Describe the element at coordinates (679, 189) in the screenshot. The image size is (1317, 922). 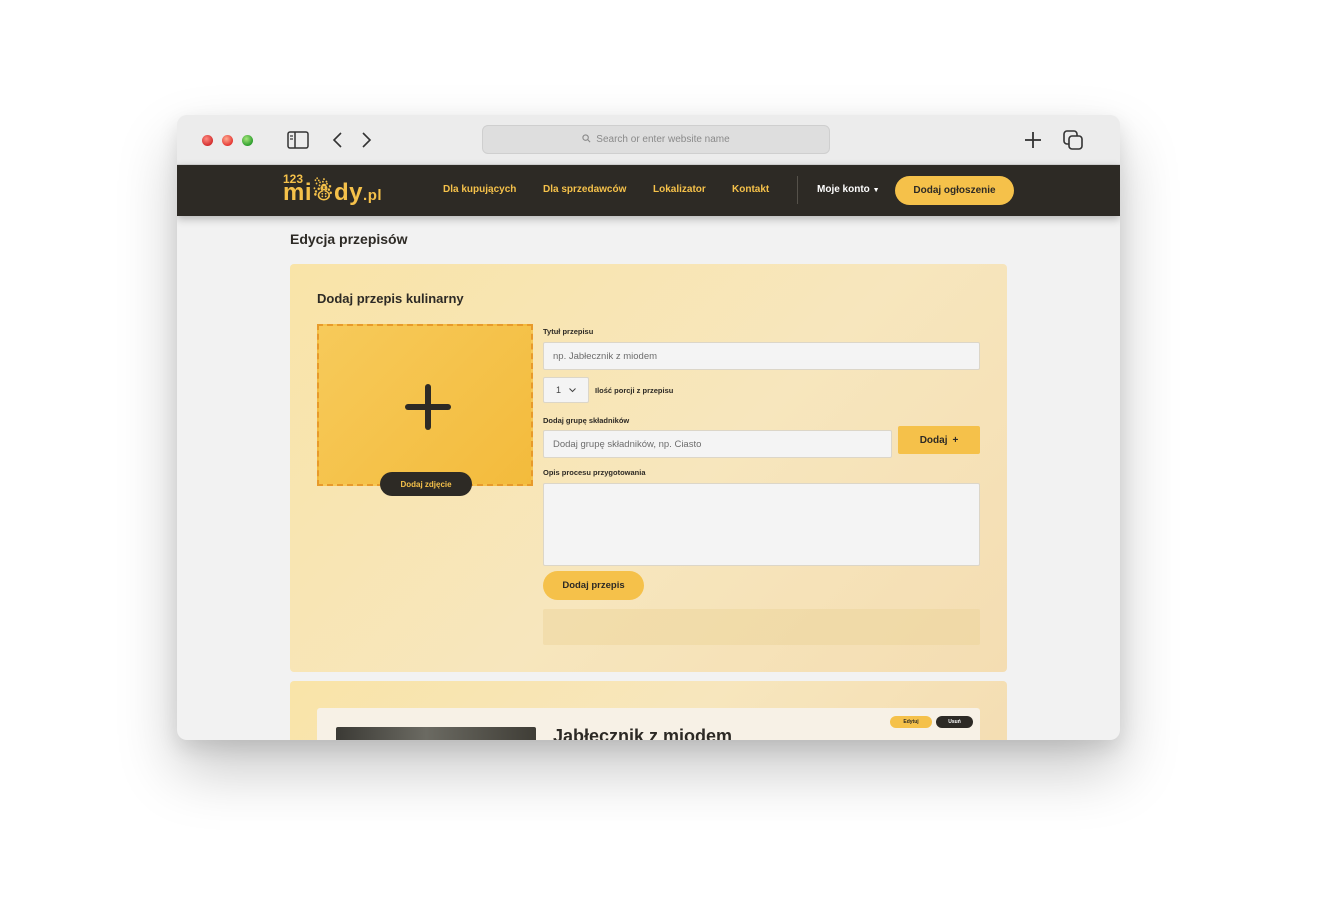
I see `nav-link-locator: Lokalizator` at that location.